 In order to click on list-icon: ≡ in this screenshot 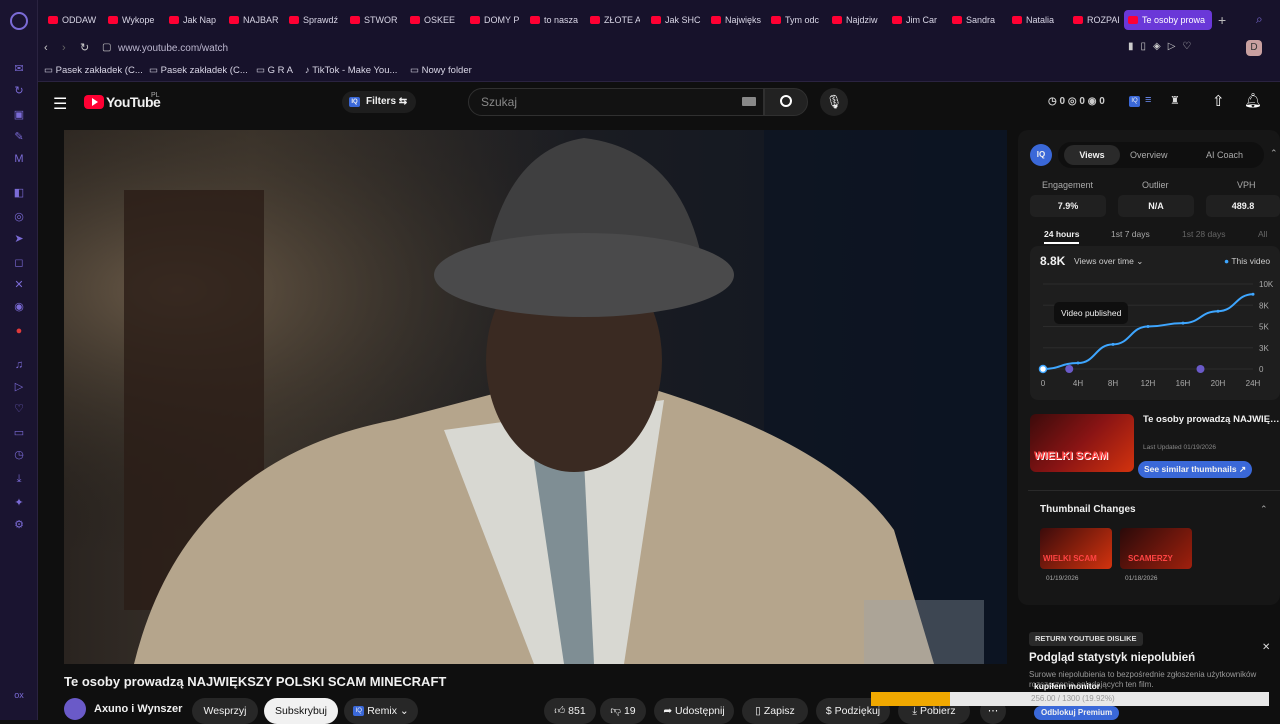, I will do `click(1148, 100)`.